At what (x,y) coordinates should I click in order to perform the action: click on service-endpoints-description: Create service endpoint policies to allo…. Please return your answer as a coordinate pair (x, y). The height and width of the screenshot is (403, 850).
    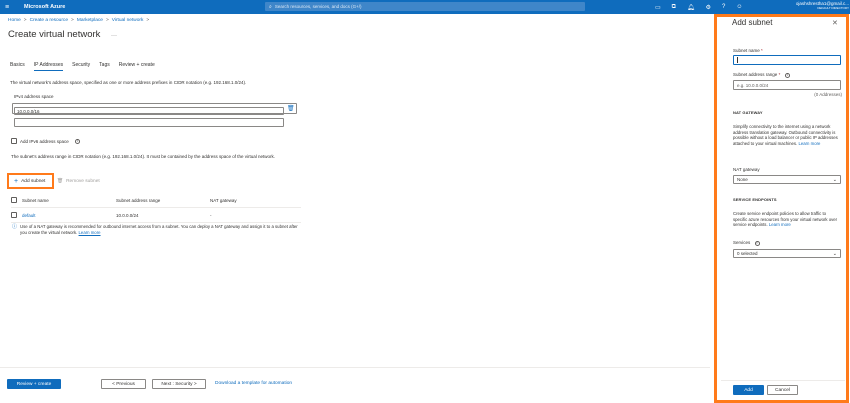
    Looking at the image, I should click on (787, 219).